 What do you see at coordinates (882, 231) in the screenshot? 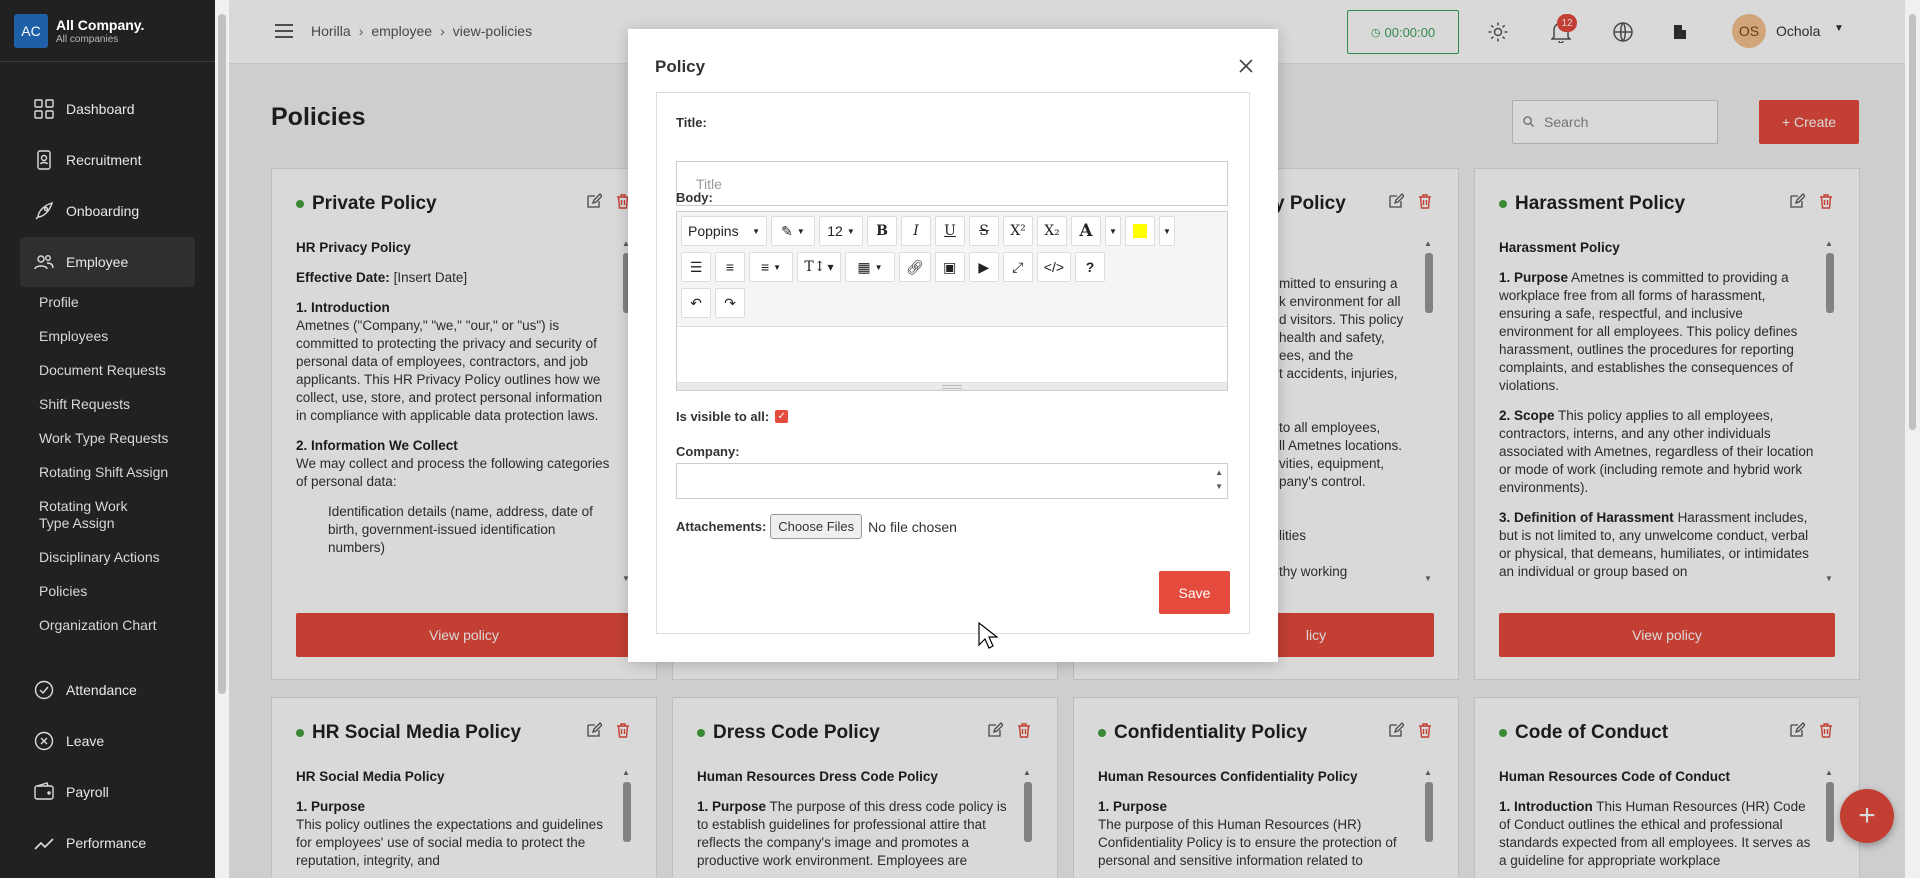
I see `bold-icon: B` at bounding box center [882, 231].